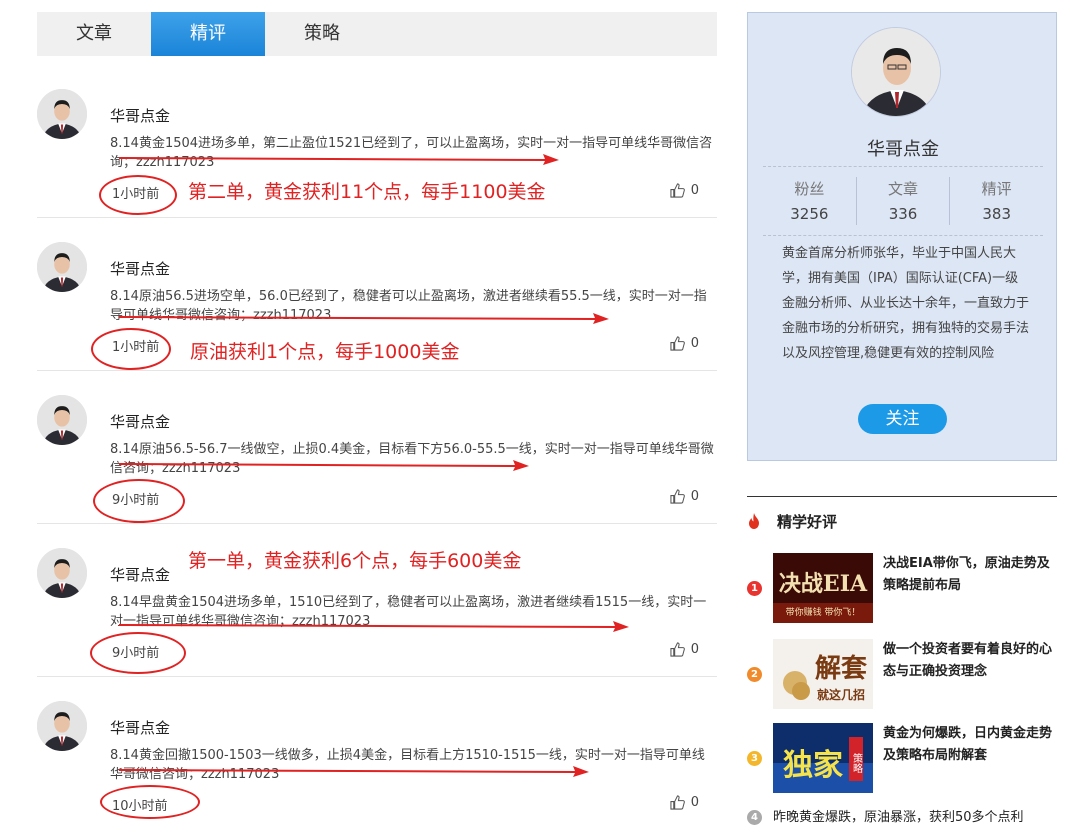 The height and width of the screenshot is (828, 1071). I want to click on stat-label: 文章, so click(903, 189).